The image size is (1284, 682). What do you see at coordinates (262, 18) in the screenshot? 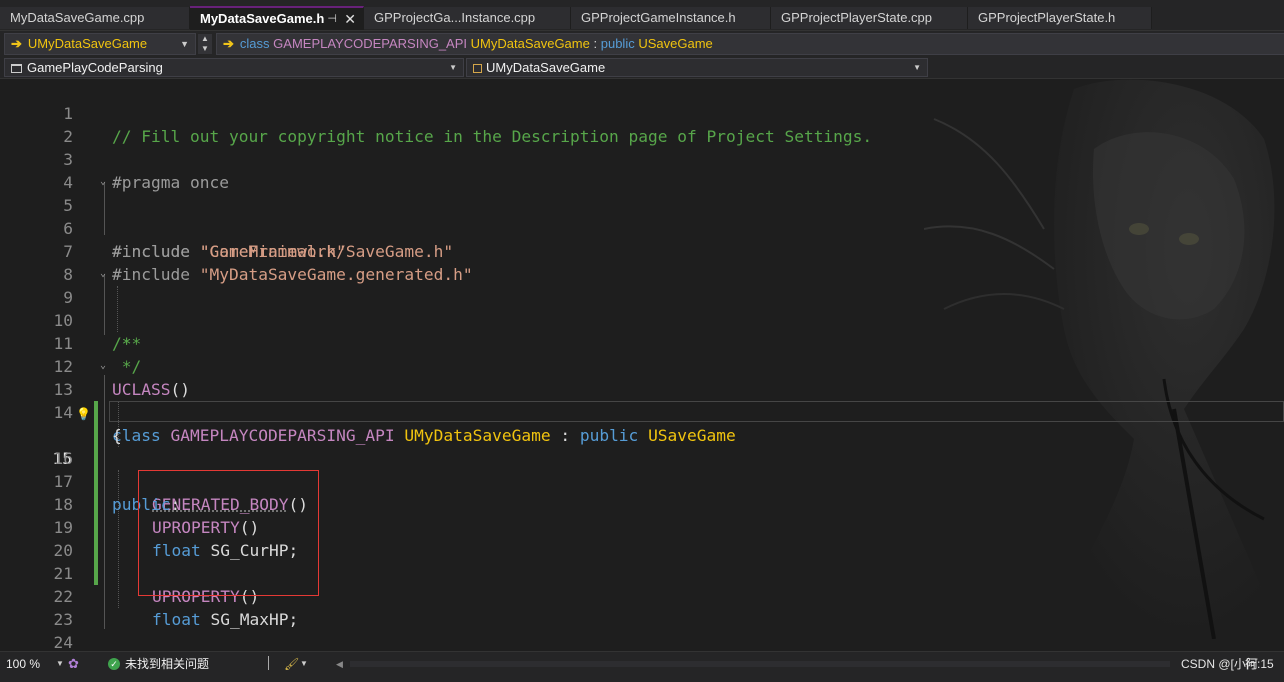
I see `tab-label: MyDataSaveGame.h` at bounding box center [262, 18].